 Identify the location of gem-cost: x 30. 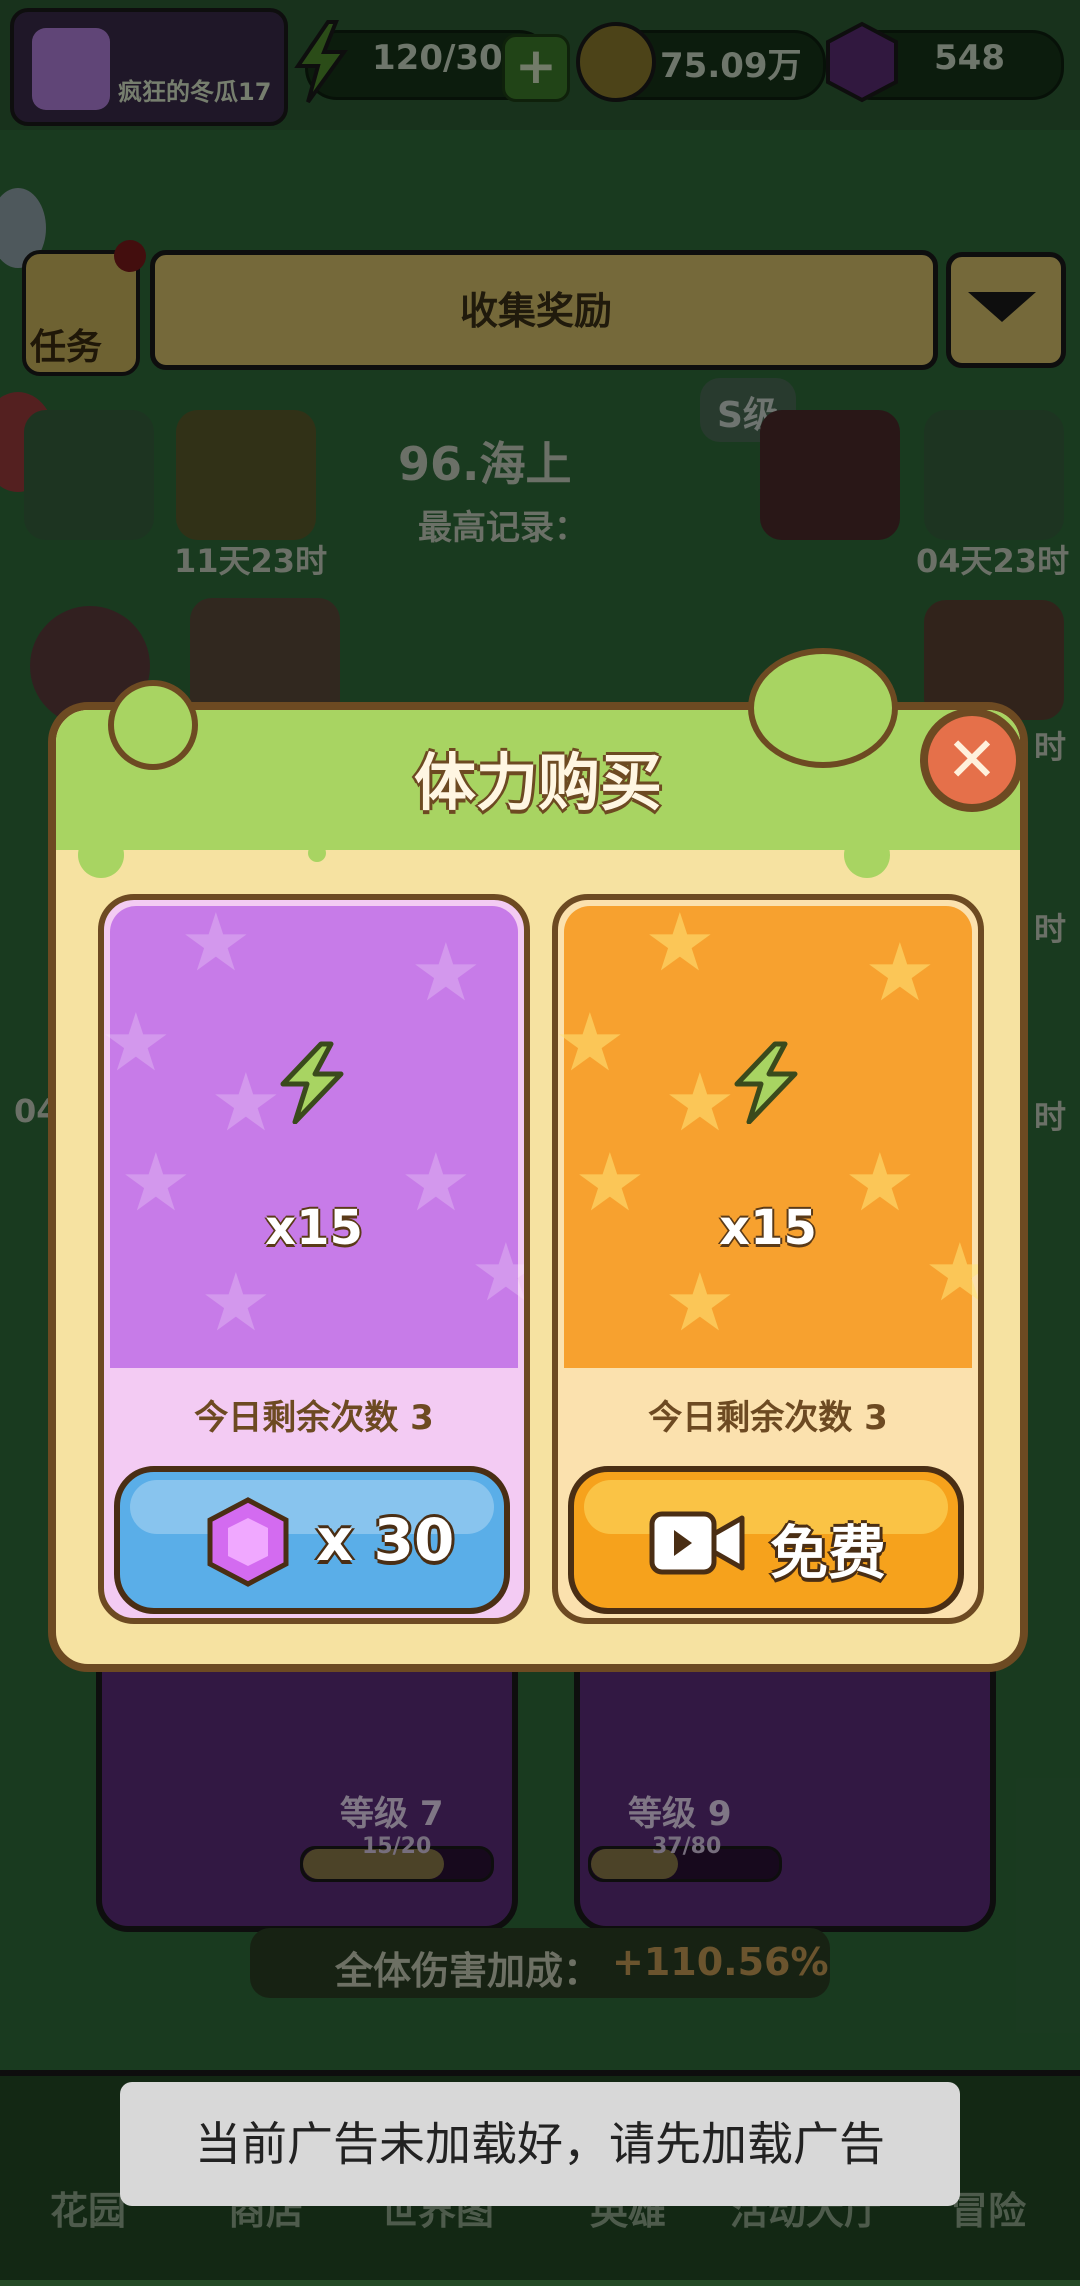
(385, 1540).